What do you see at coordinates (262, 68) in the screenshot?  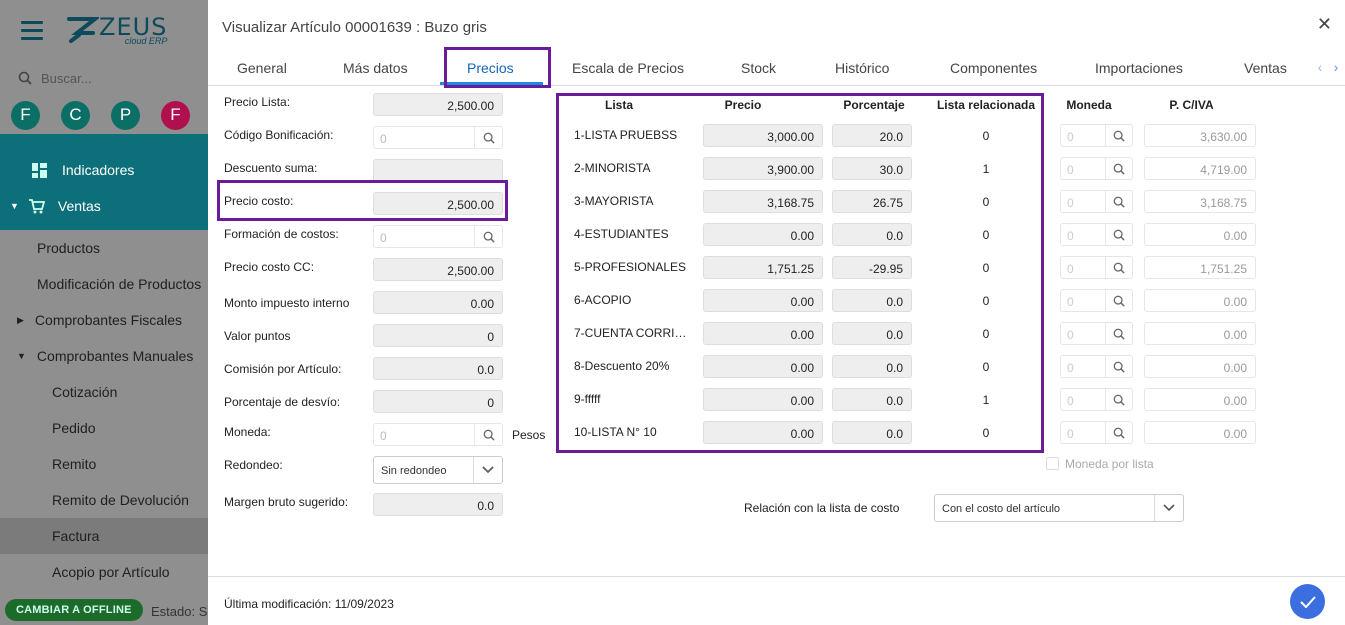 I see `tab-general: General` at bounding box center [262, 68].